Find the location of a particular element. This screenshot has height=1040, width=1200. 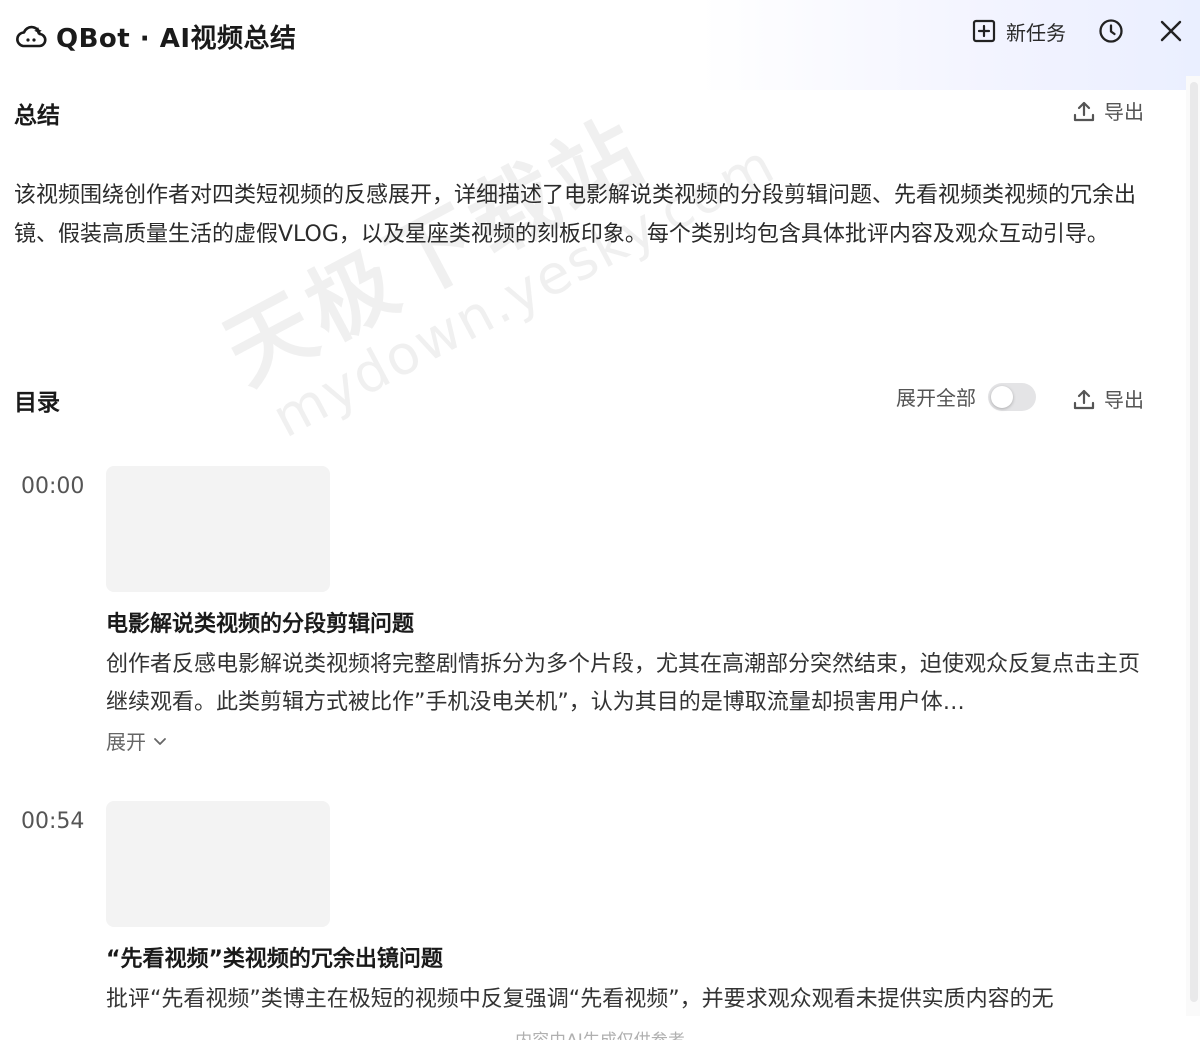

toc-controls: 展开全部 is located at coordinates (966, 396).